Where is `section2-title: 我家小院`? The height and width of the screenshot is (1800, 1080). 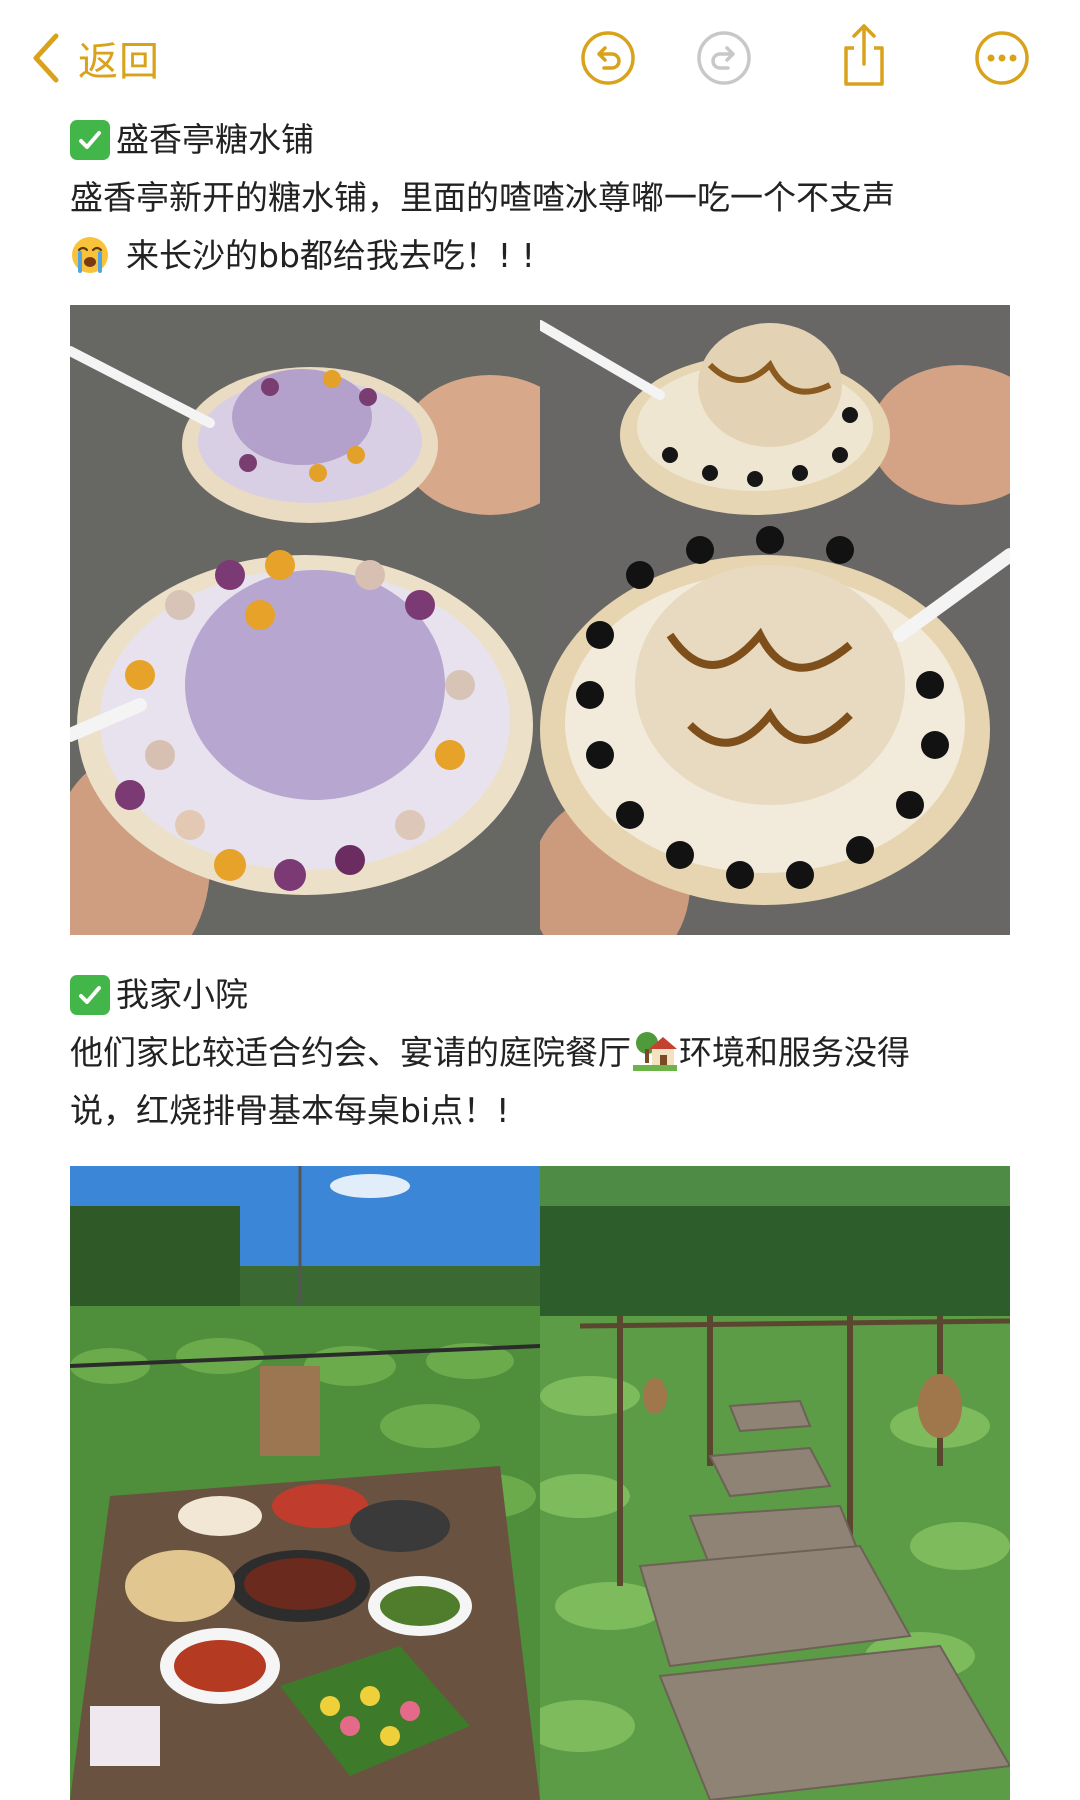 section2-title: 我家小院 is located at coordinates (182, 994).